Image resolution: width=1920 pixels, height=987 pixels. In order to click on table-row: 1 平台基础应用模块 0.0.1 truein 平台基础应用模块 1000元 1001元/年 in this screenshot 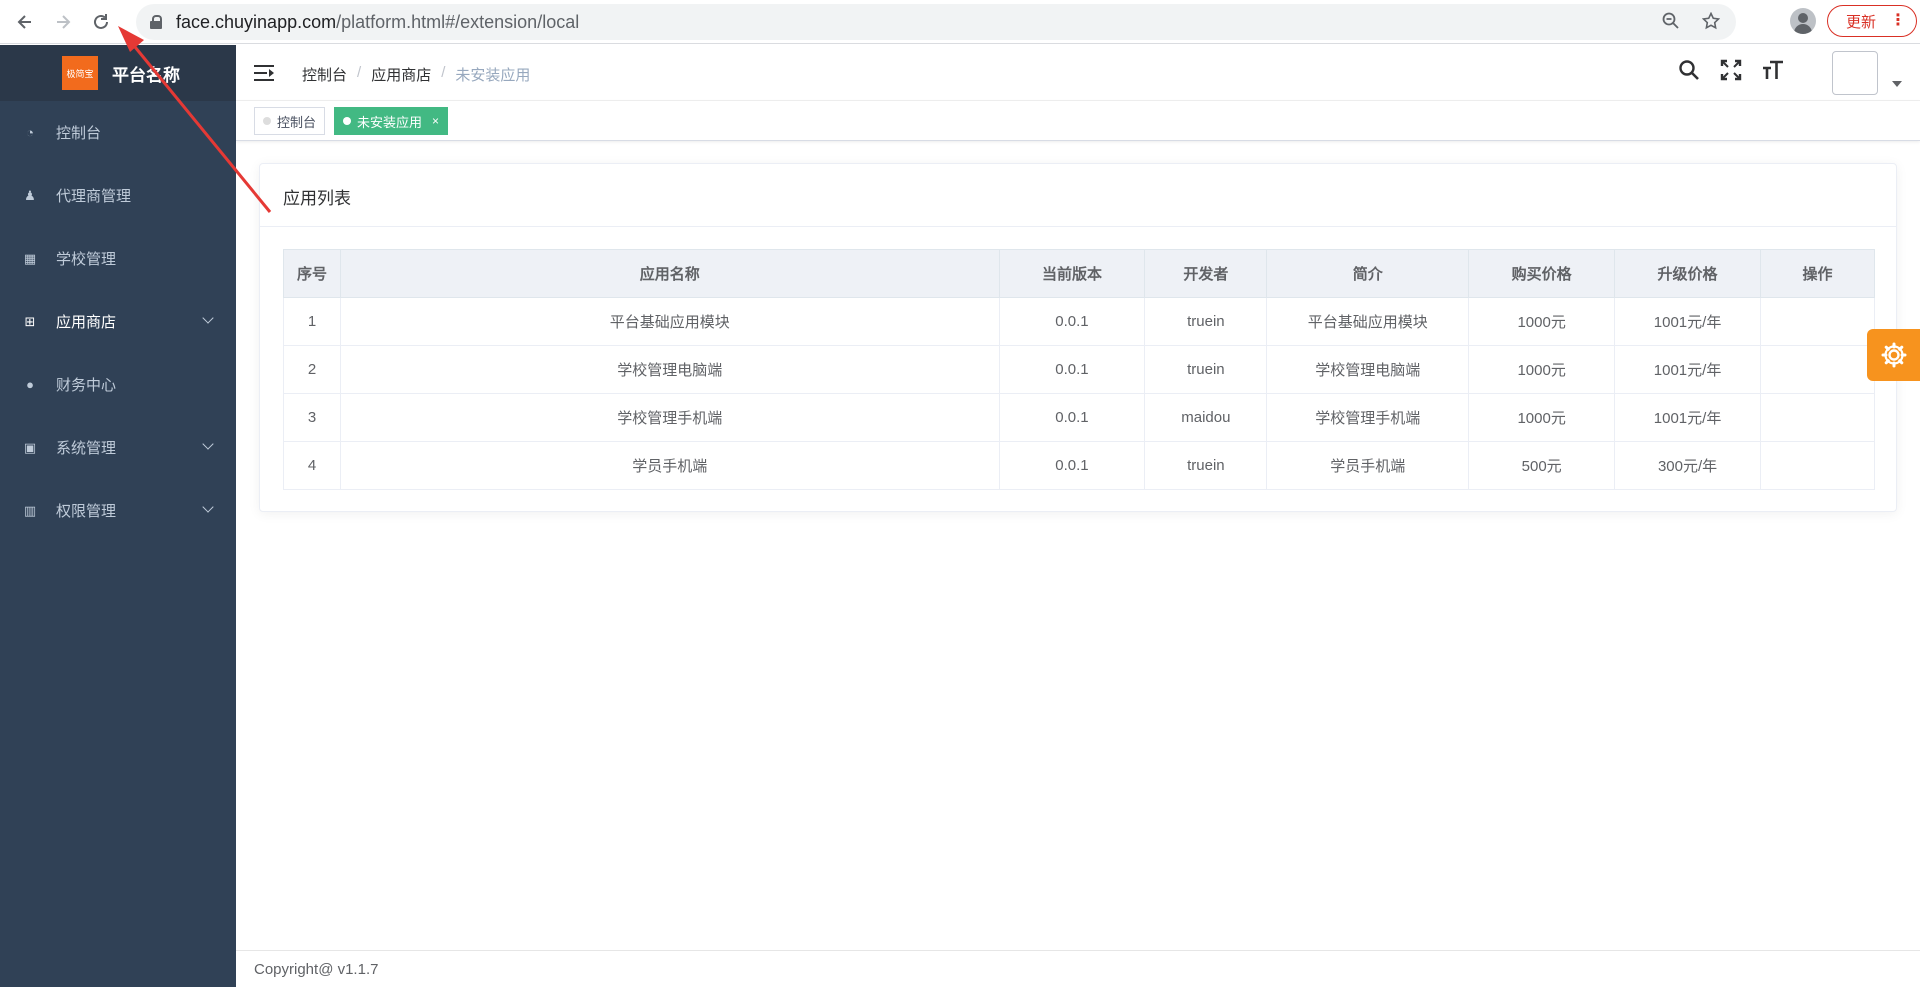, I will do `click(1079, 321)`.